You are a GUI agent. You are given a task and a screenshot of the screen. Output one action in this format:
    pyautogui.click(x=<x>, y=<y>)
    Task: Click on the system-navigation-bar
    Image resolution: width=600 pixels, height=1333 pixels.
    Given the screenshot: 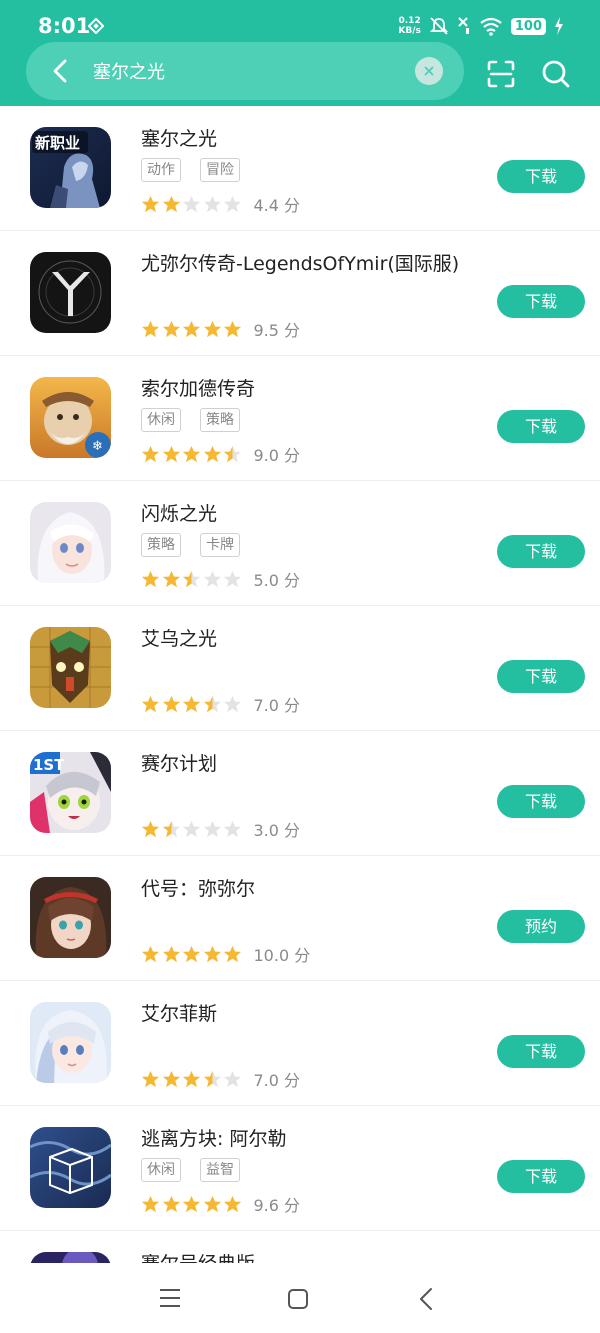 What is the action you would take?
    pyautogui.click(x=300, y=1298)
    